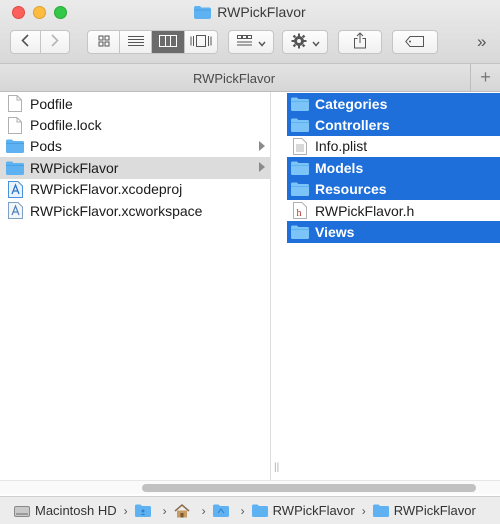 Image resolution: width=500 pixels, height=524 pixels. Describe the element at coordinates (351, 103) in the screenshot. I see `file-name: Categories` at that location.